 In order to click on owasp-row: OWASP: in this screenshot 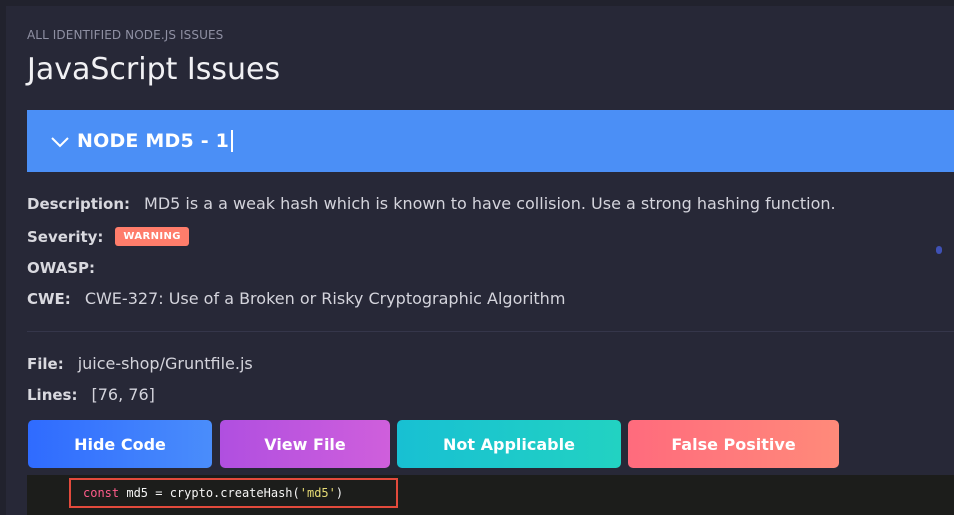, I will do `click(68, 268)`.